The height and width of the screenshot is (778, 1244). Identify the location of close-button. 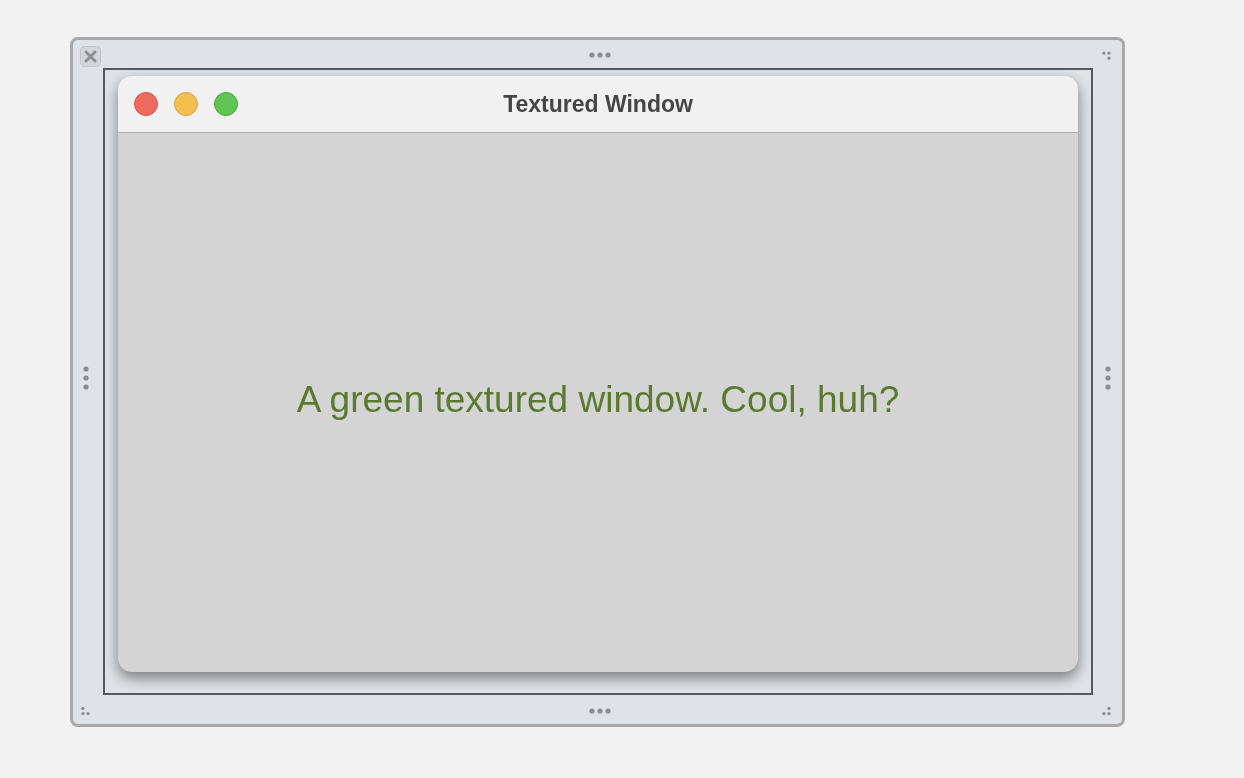
(146, 104).